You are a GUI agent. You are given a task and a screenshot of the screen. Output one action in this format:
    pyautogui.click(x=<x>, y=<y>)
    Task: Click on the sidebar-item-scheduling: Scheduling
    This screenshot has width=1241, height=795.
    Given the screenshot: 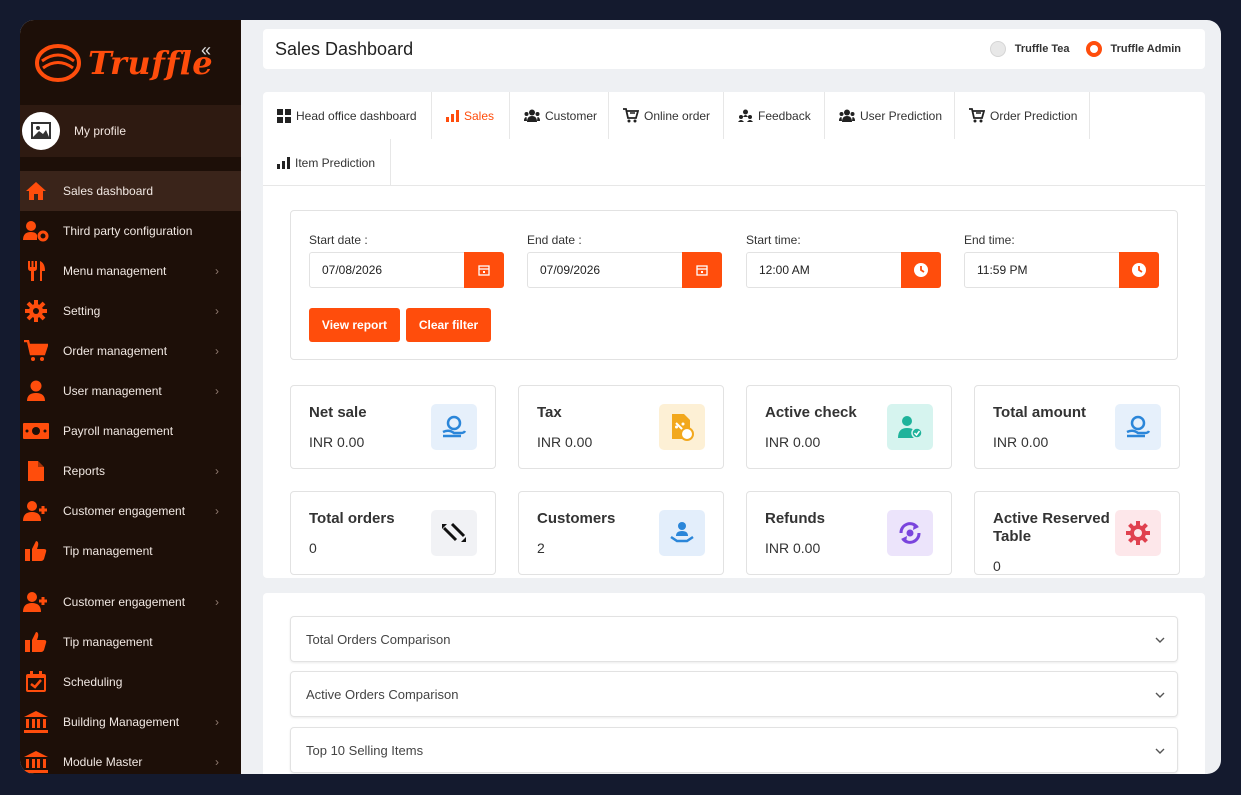 What is the action you would take?
    pyautogui.click(x=130, y=682)
    